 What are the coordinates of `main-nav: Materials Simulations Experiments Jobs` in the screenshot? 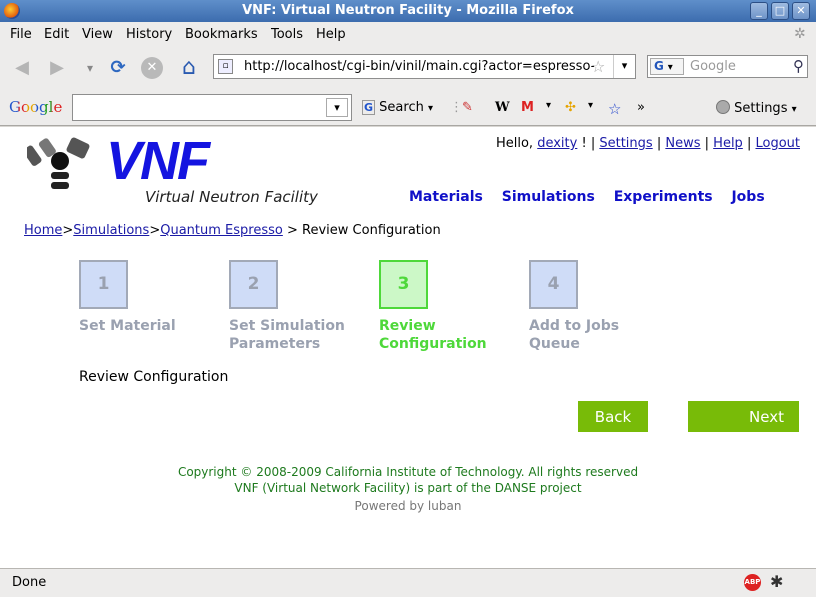 It's located at (594, 197).